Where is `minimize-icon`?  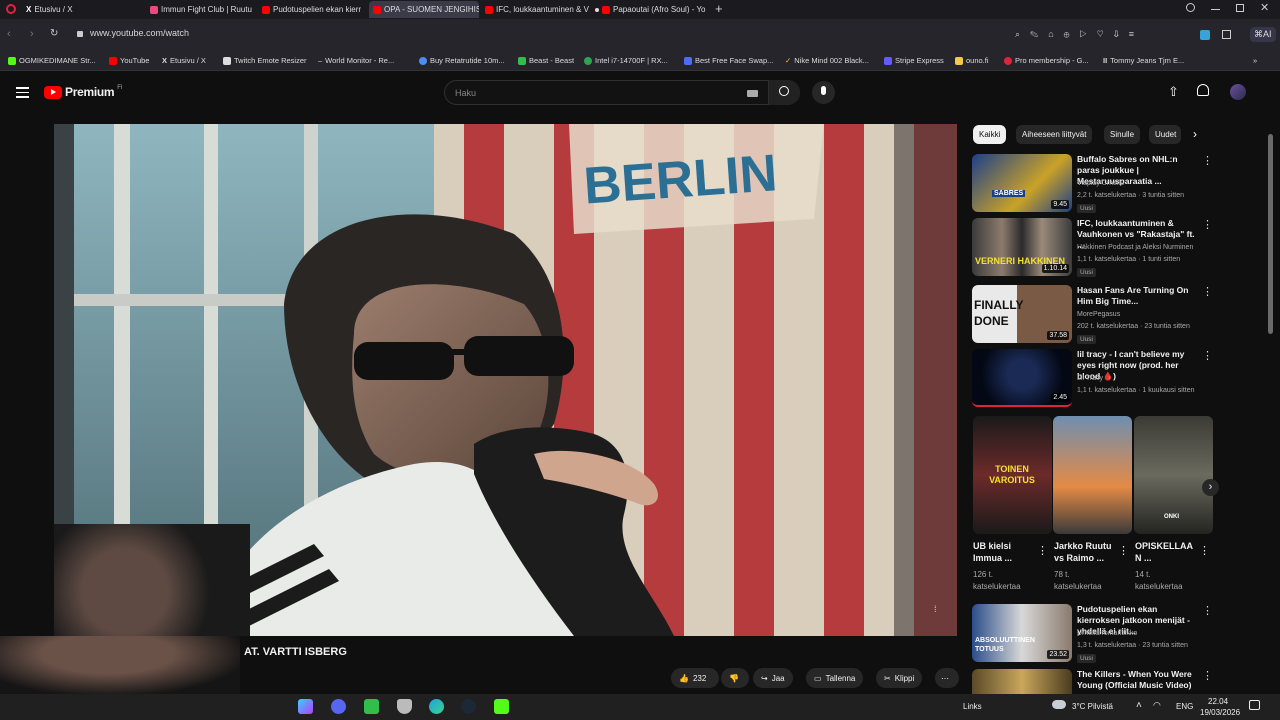 minimize-icon is located at coordinates (1215, 9).